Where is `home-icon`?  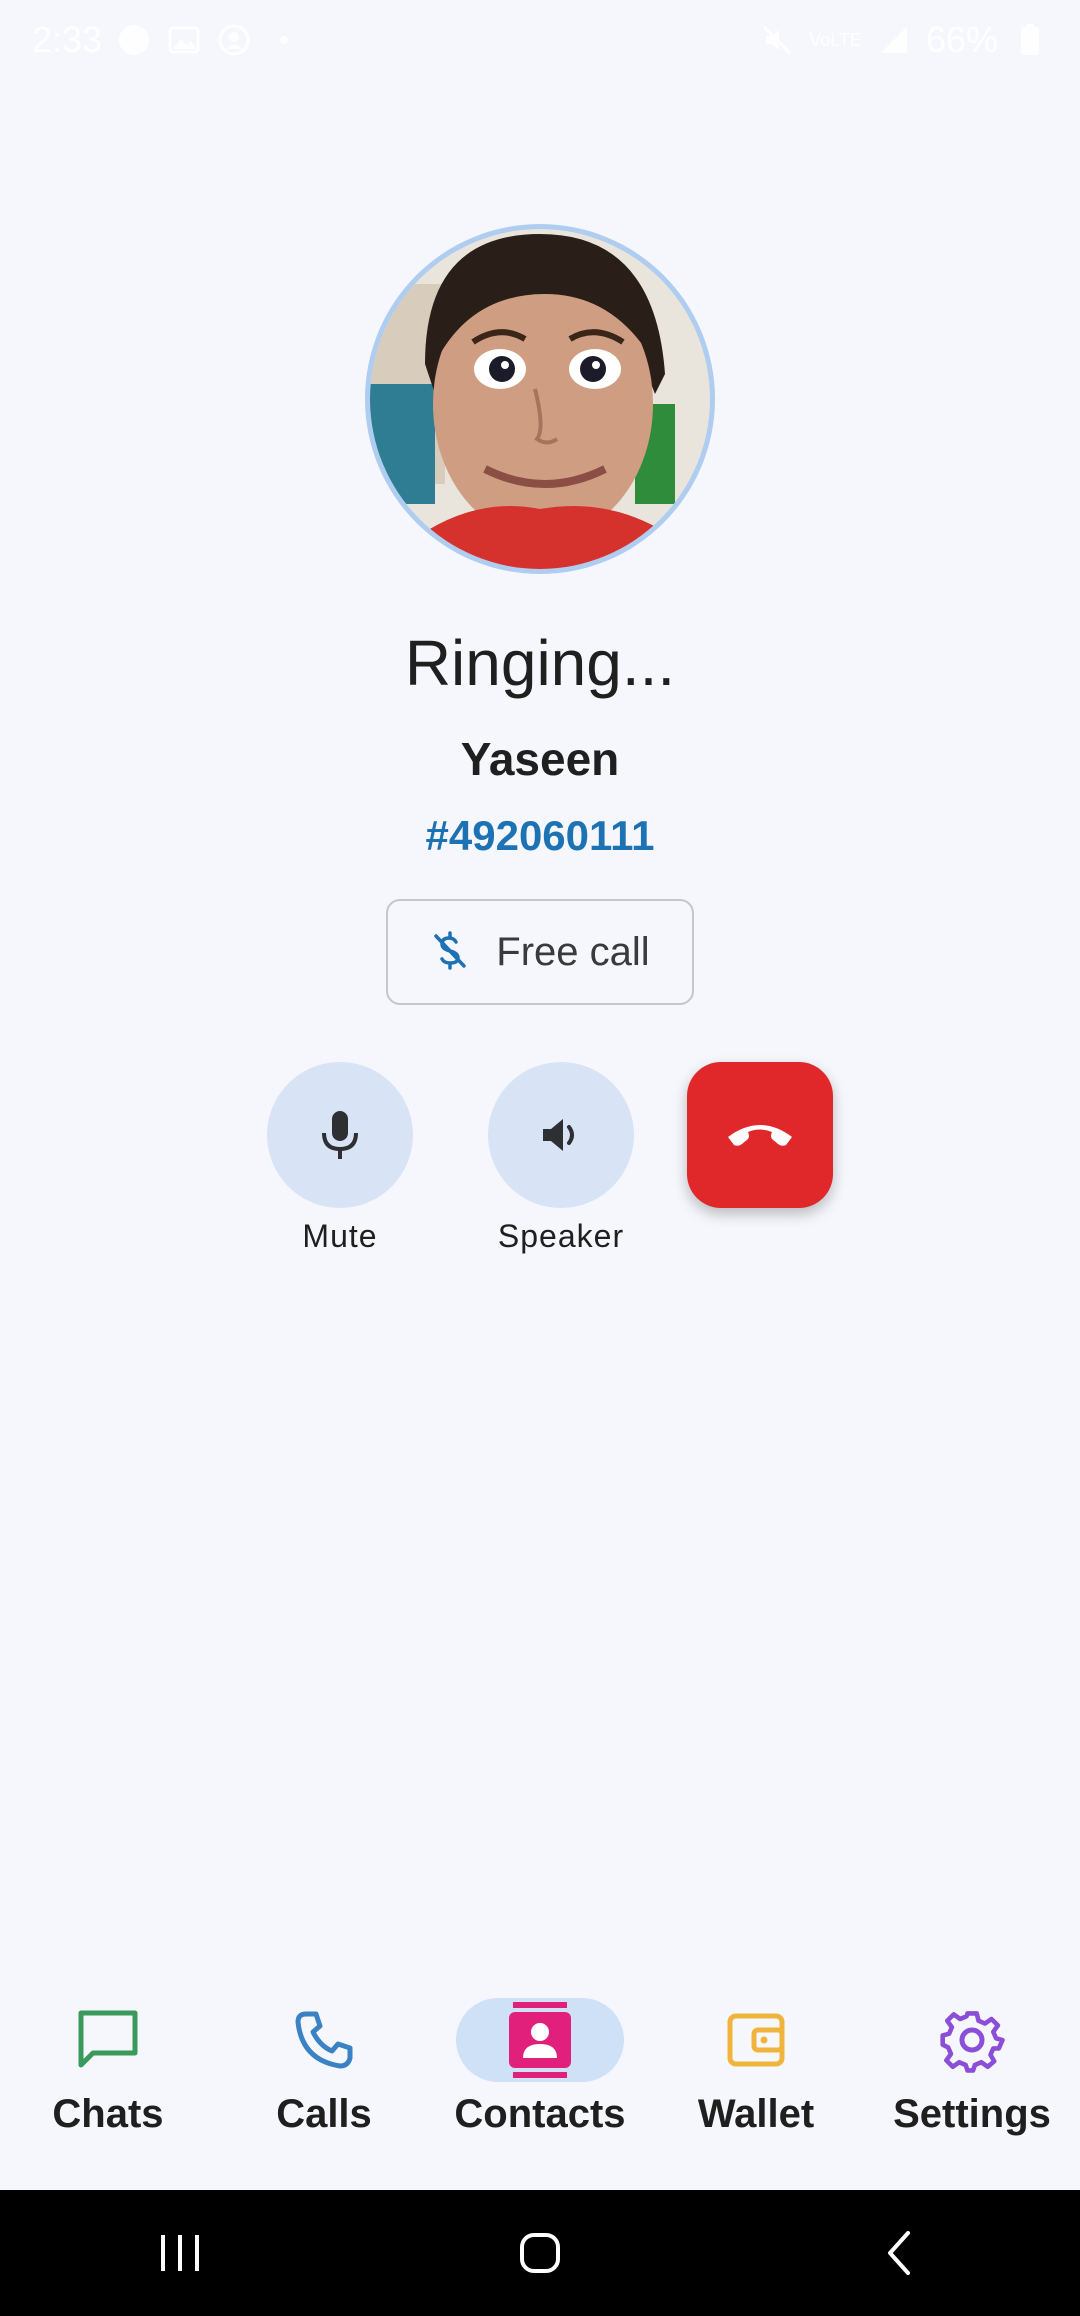 home-icon is located at coordinates (540, 2253).